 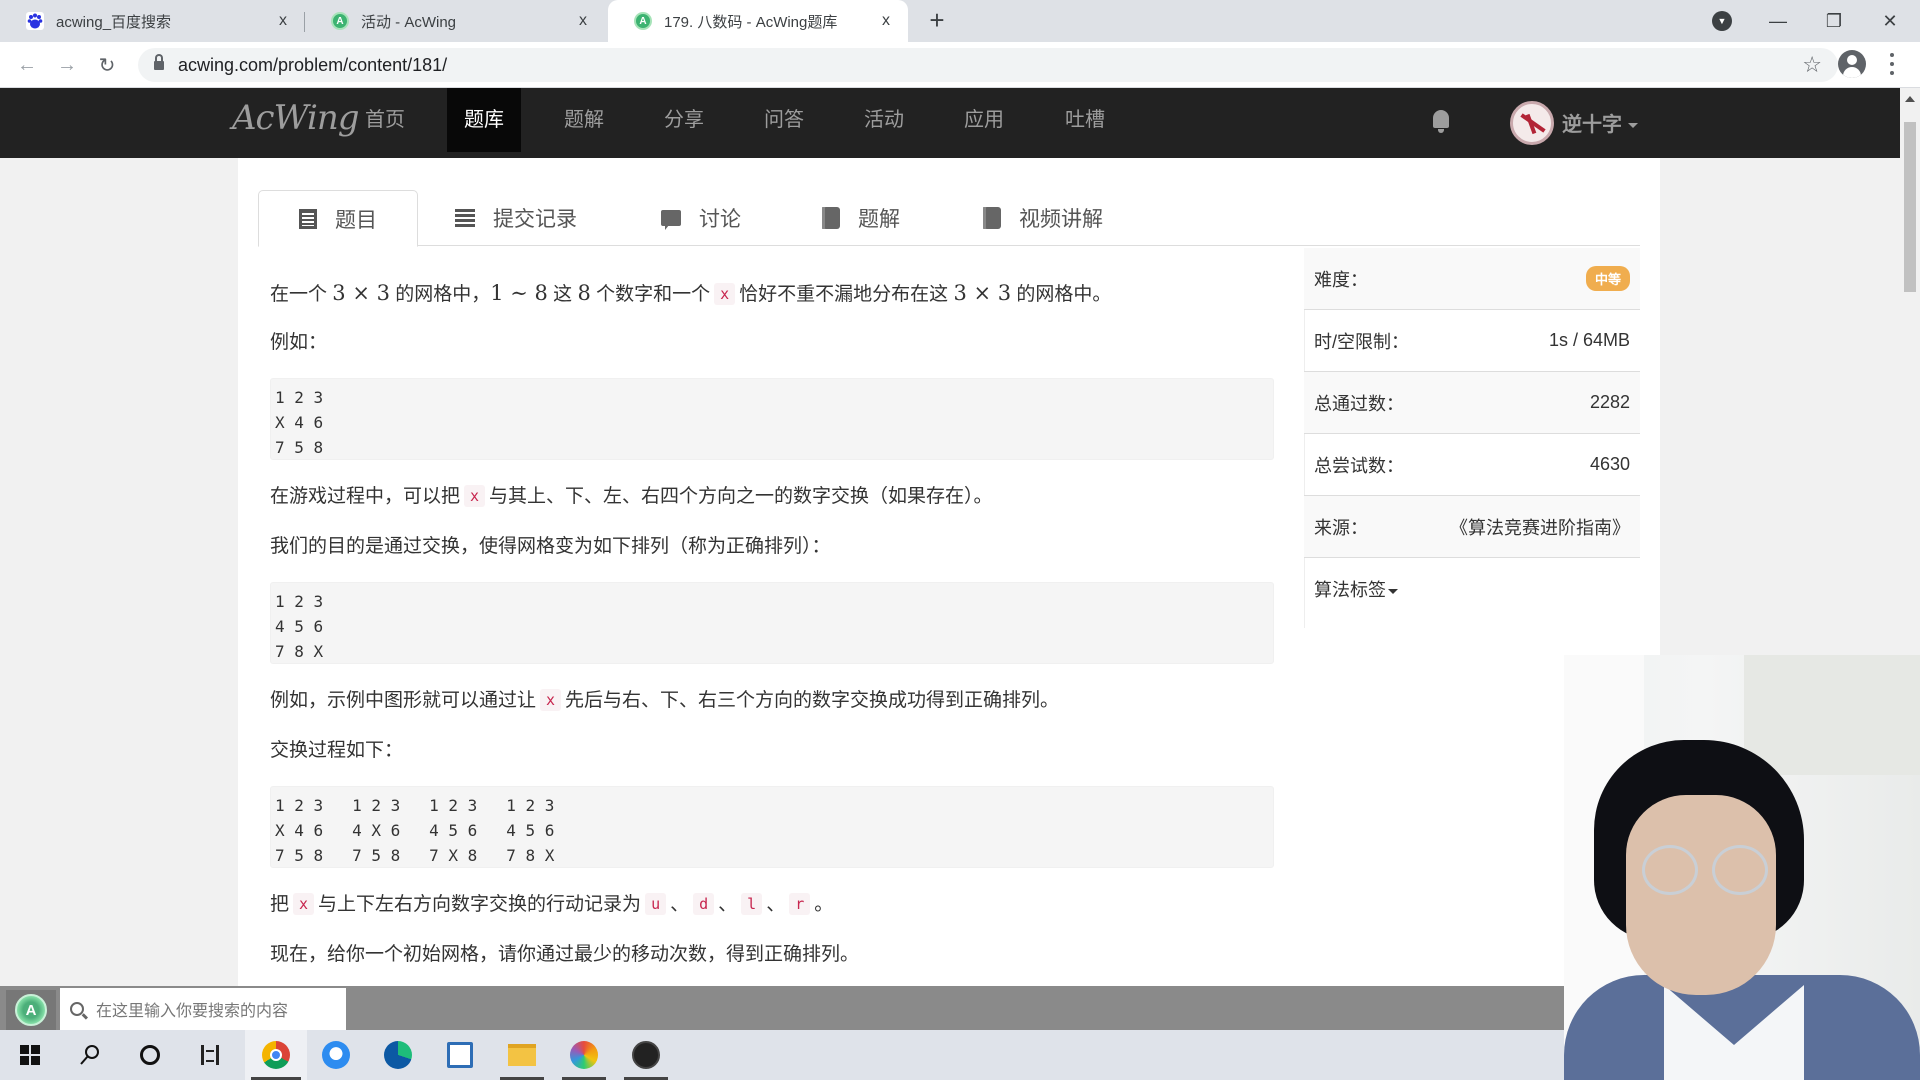 I want to click on username: 逆十字, so click(x=1592, y=125).